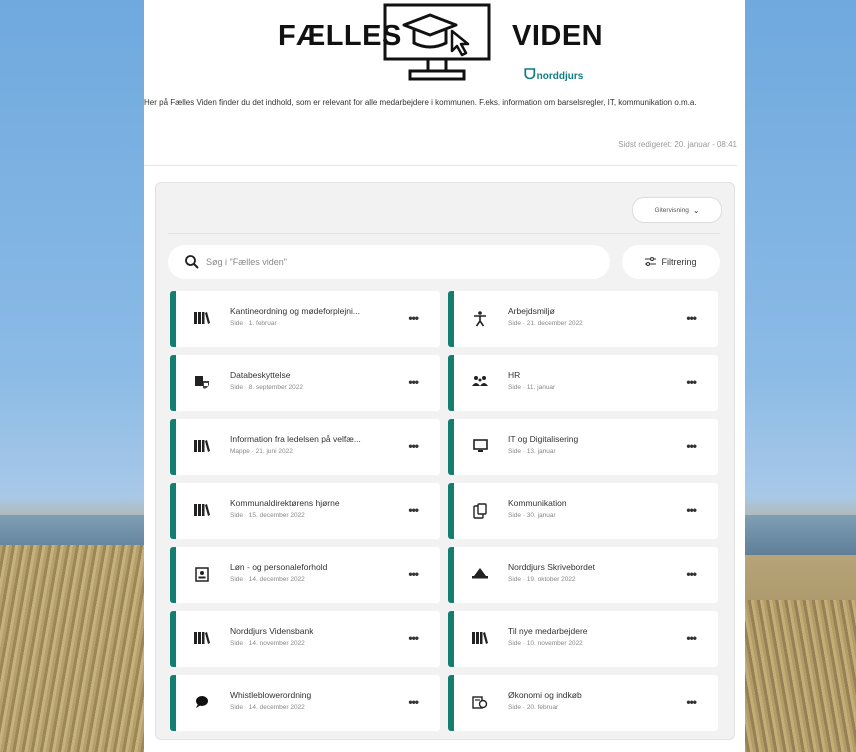 This screenshot has width=856, height=752. Describe the element at coordinates (192, 262) in the screenshot. I see `search-icon` at that location.